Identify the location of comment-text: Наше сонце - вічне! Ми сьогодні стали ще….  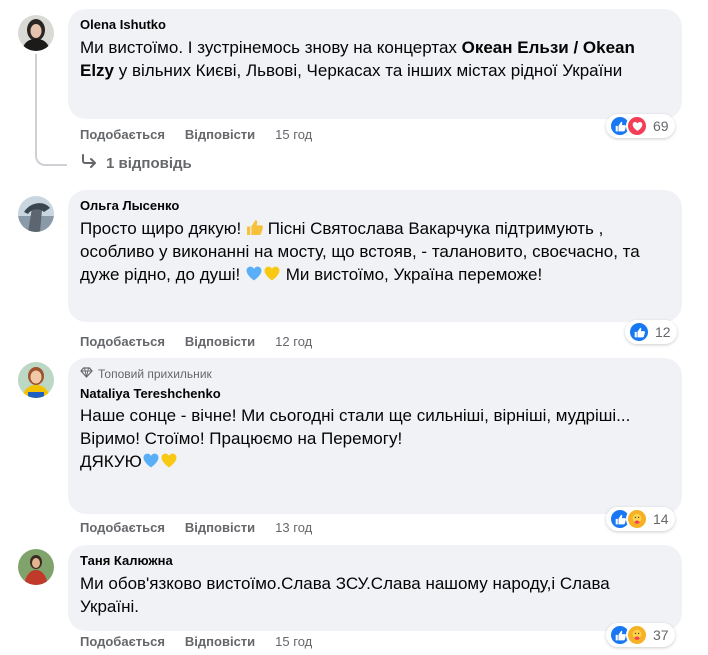
(375, 438).